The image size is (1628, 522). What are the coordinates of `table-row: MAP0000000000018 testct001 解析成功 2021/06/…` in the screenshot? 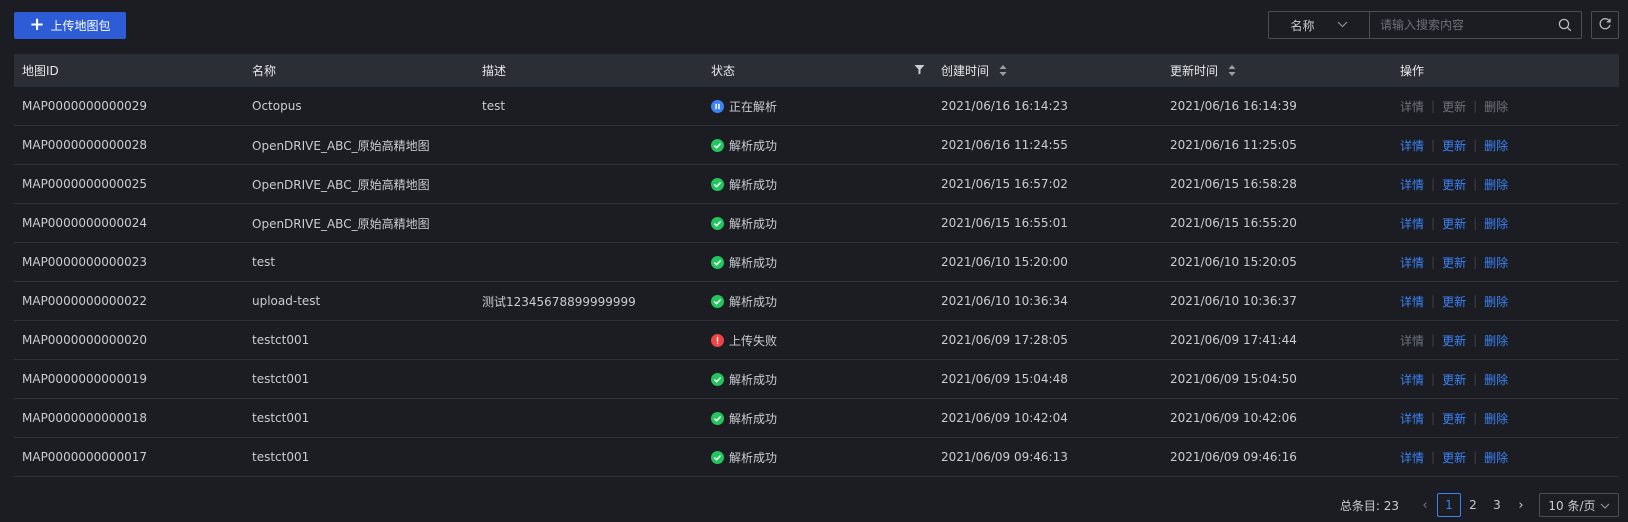 It's located at (816, 418).